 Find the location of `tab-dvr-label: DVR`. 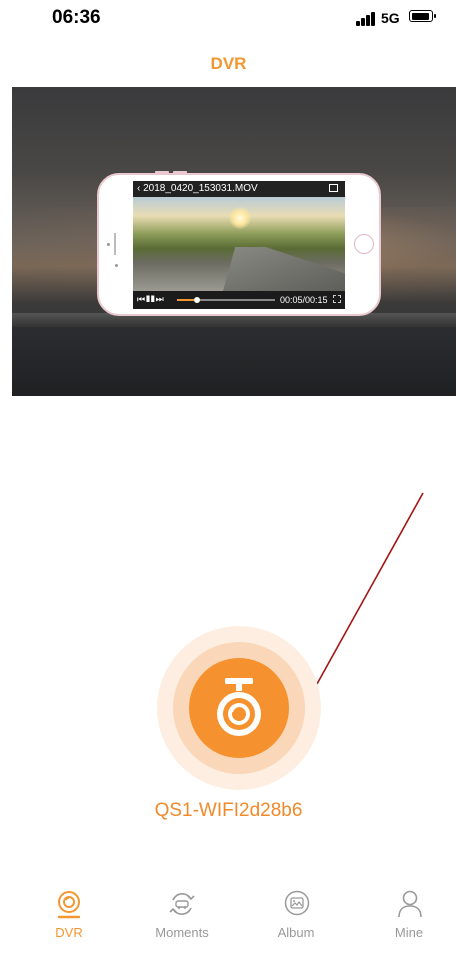

tab-dvr-label: DVR is located at coordinates (69, 932).